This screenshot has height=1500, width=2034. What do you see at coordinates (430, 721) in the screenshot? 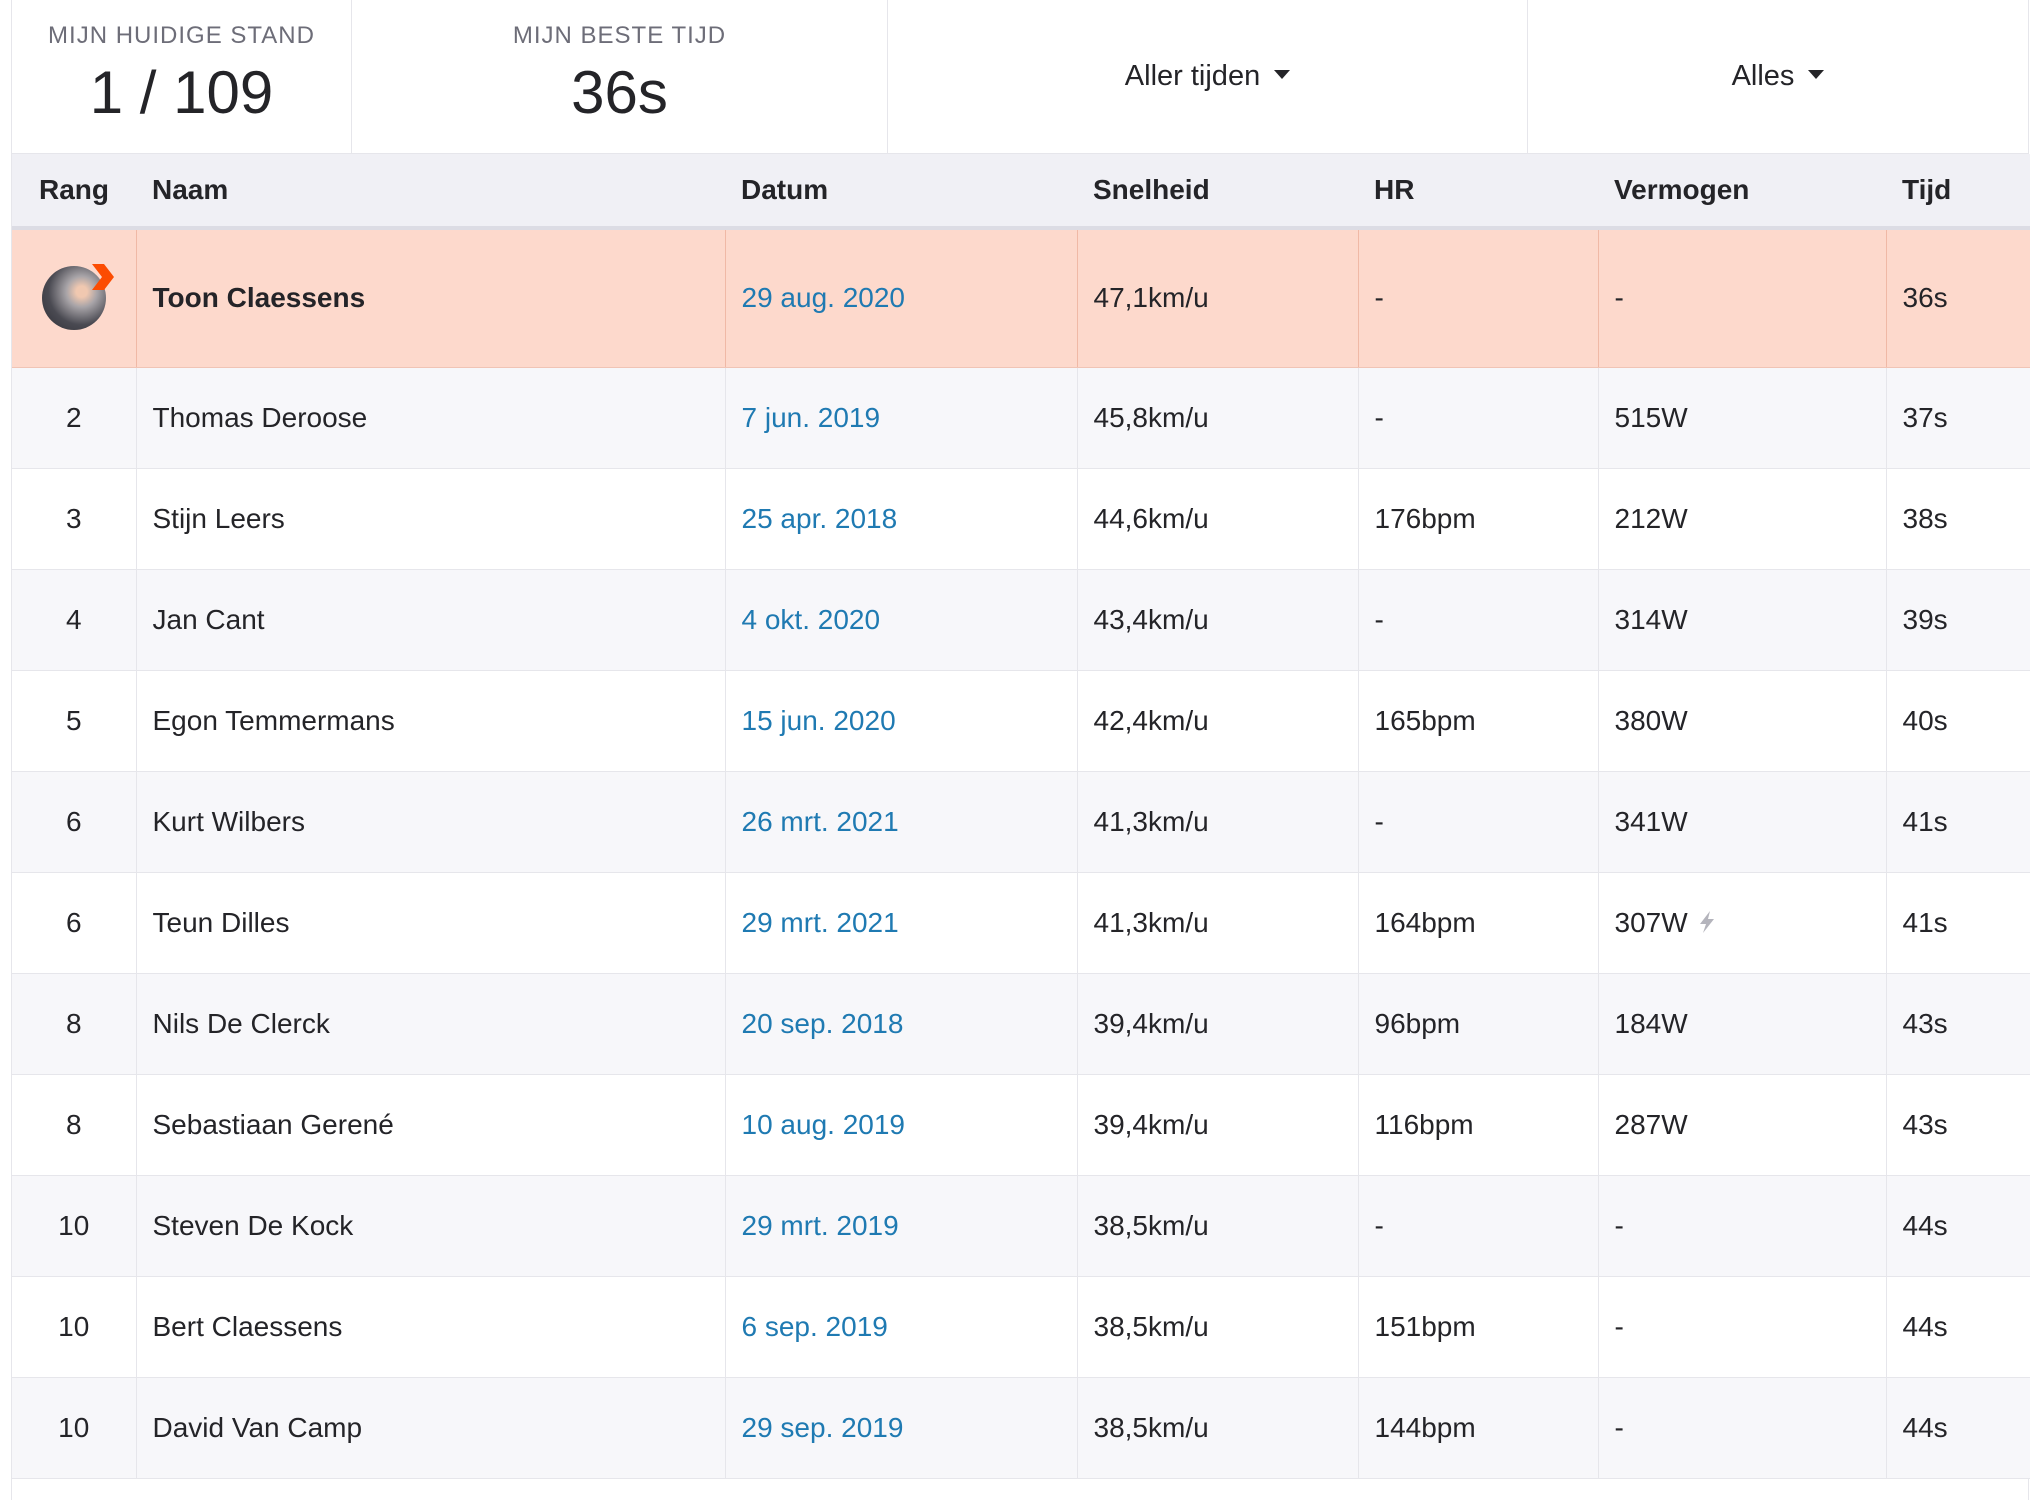
I see `athlete-name: Egon Temmermans` at bounding box center [430, 721].